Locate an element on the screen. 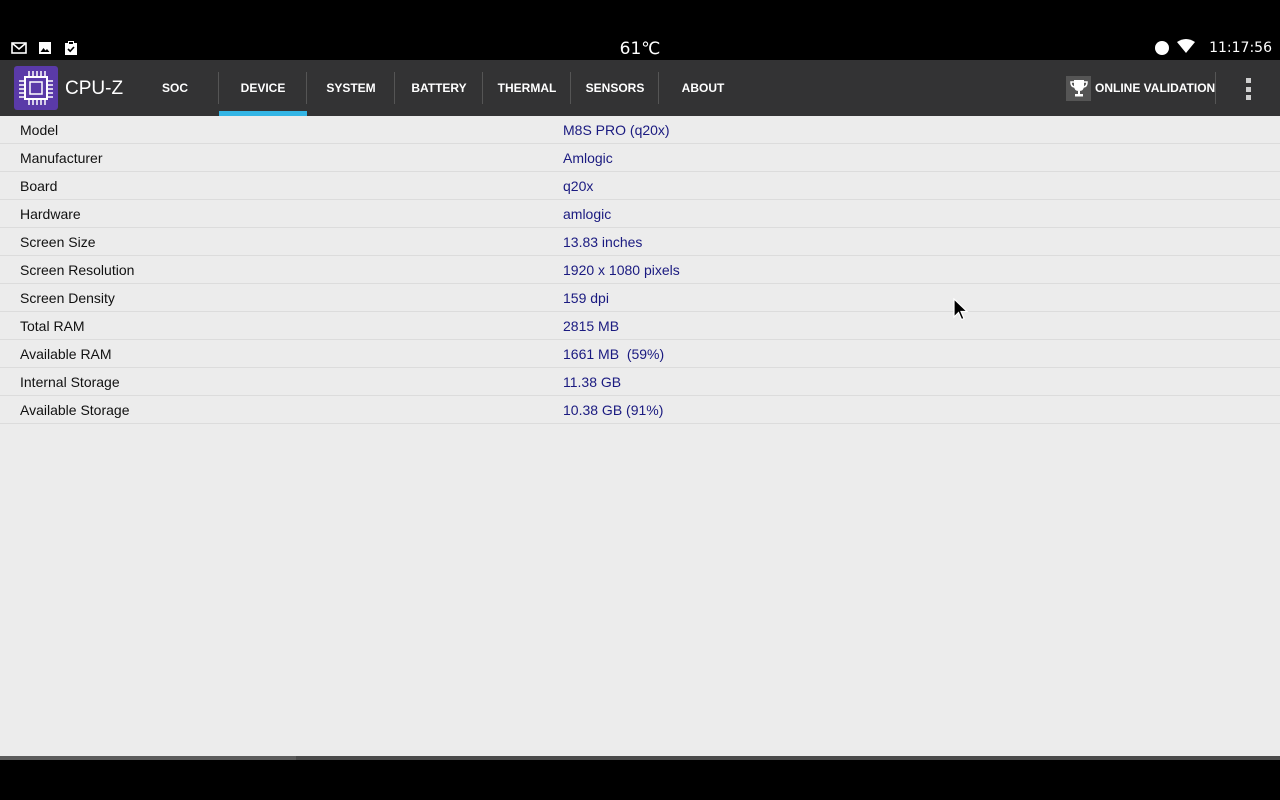 The width and height of the screenshot is (1280, 800). app-title: CPU-Z is located at coordinates (94, 88).